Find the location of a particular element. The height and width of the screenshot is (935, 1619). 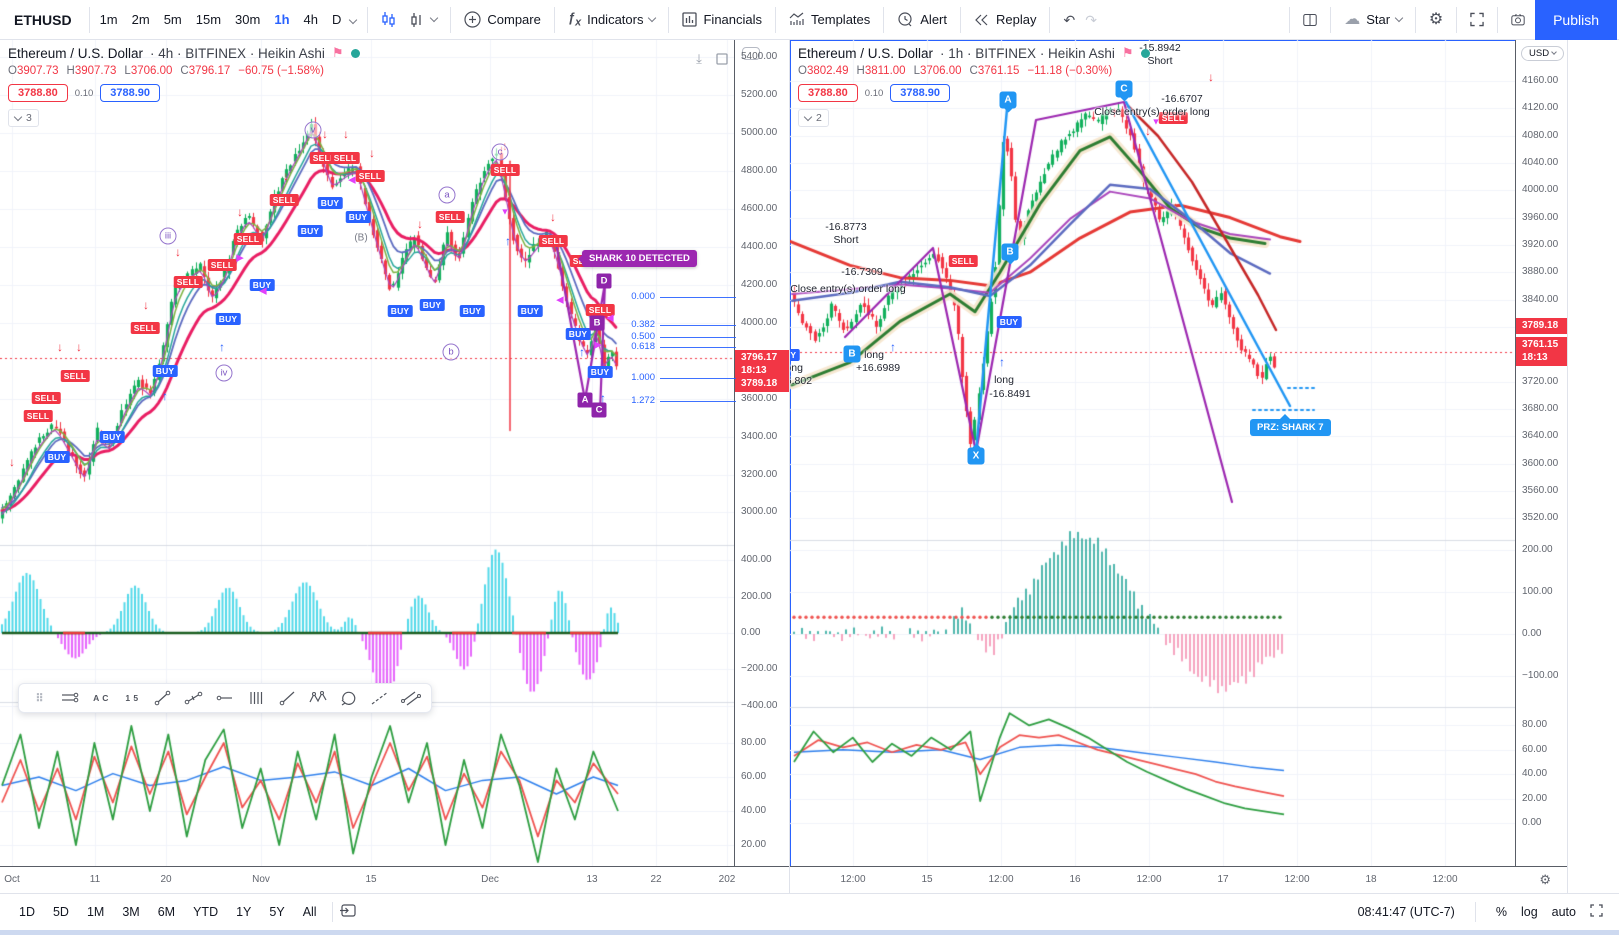

drag-handle-icon: ⠿ is located at coordinates (39, 698).